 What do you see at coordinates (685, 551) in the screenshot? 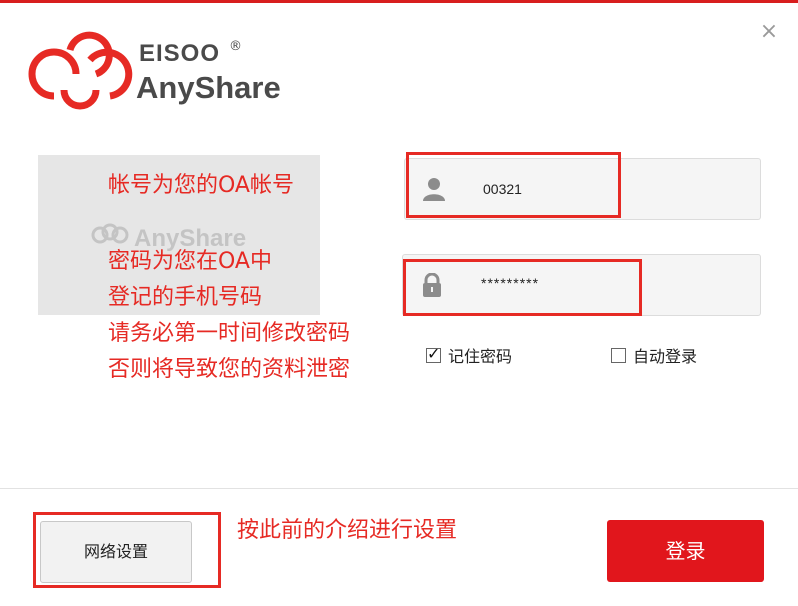
I see `login-button: 登录` at bounding box center [685, 551].